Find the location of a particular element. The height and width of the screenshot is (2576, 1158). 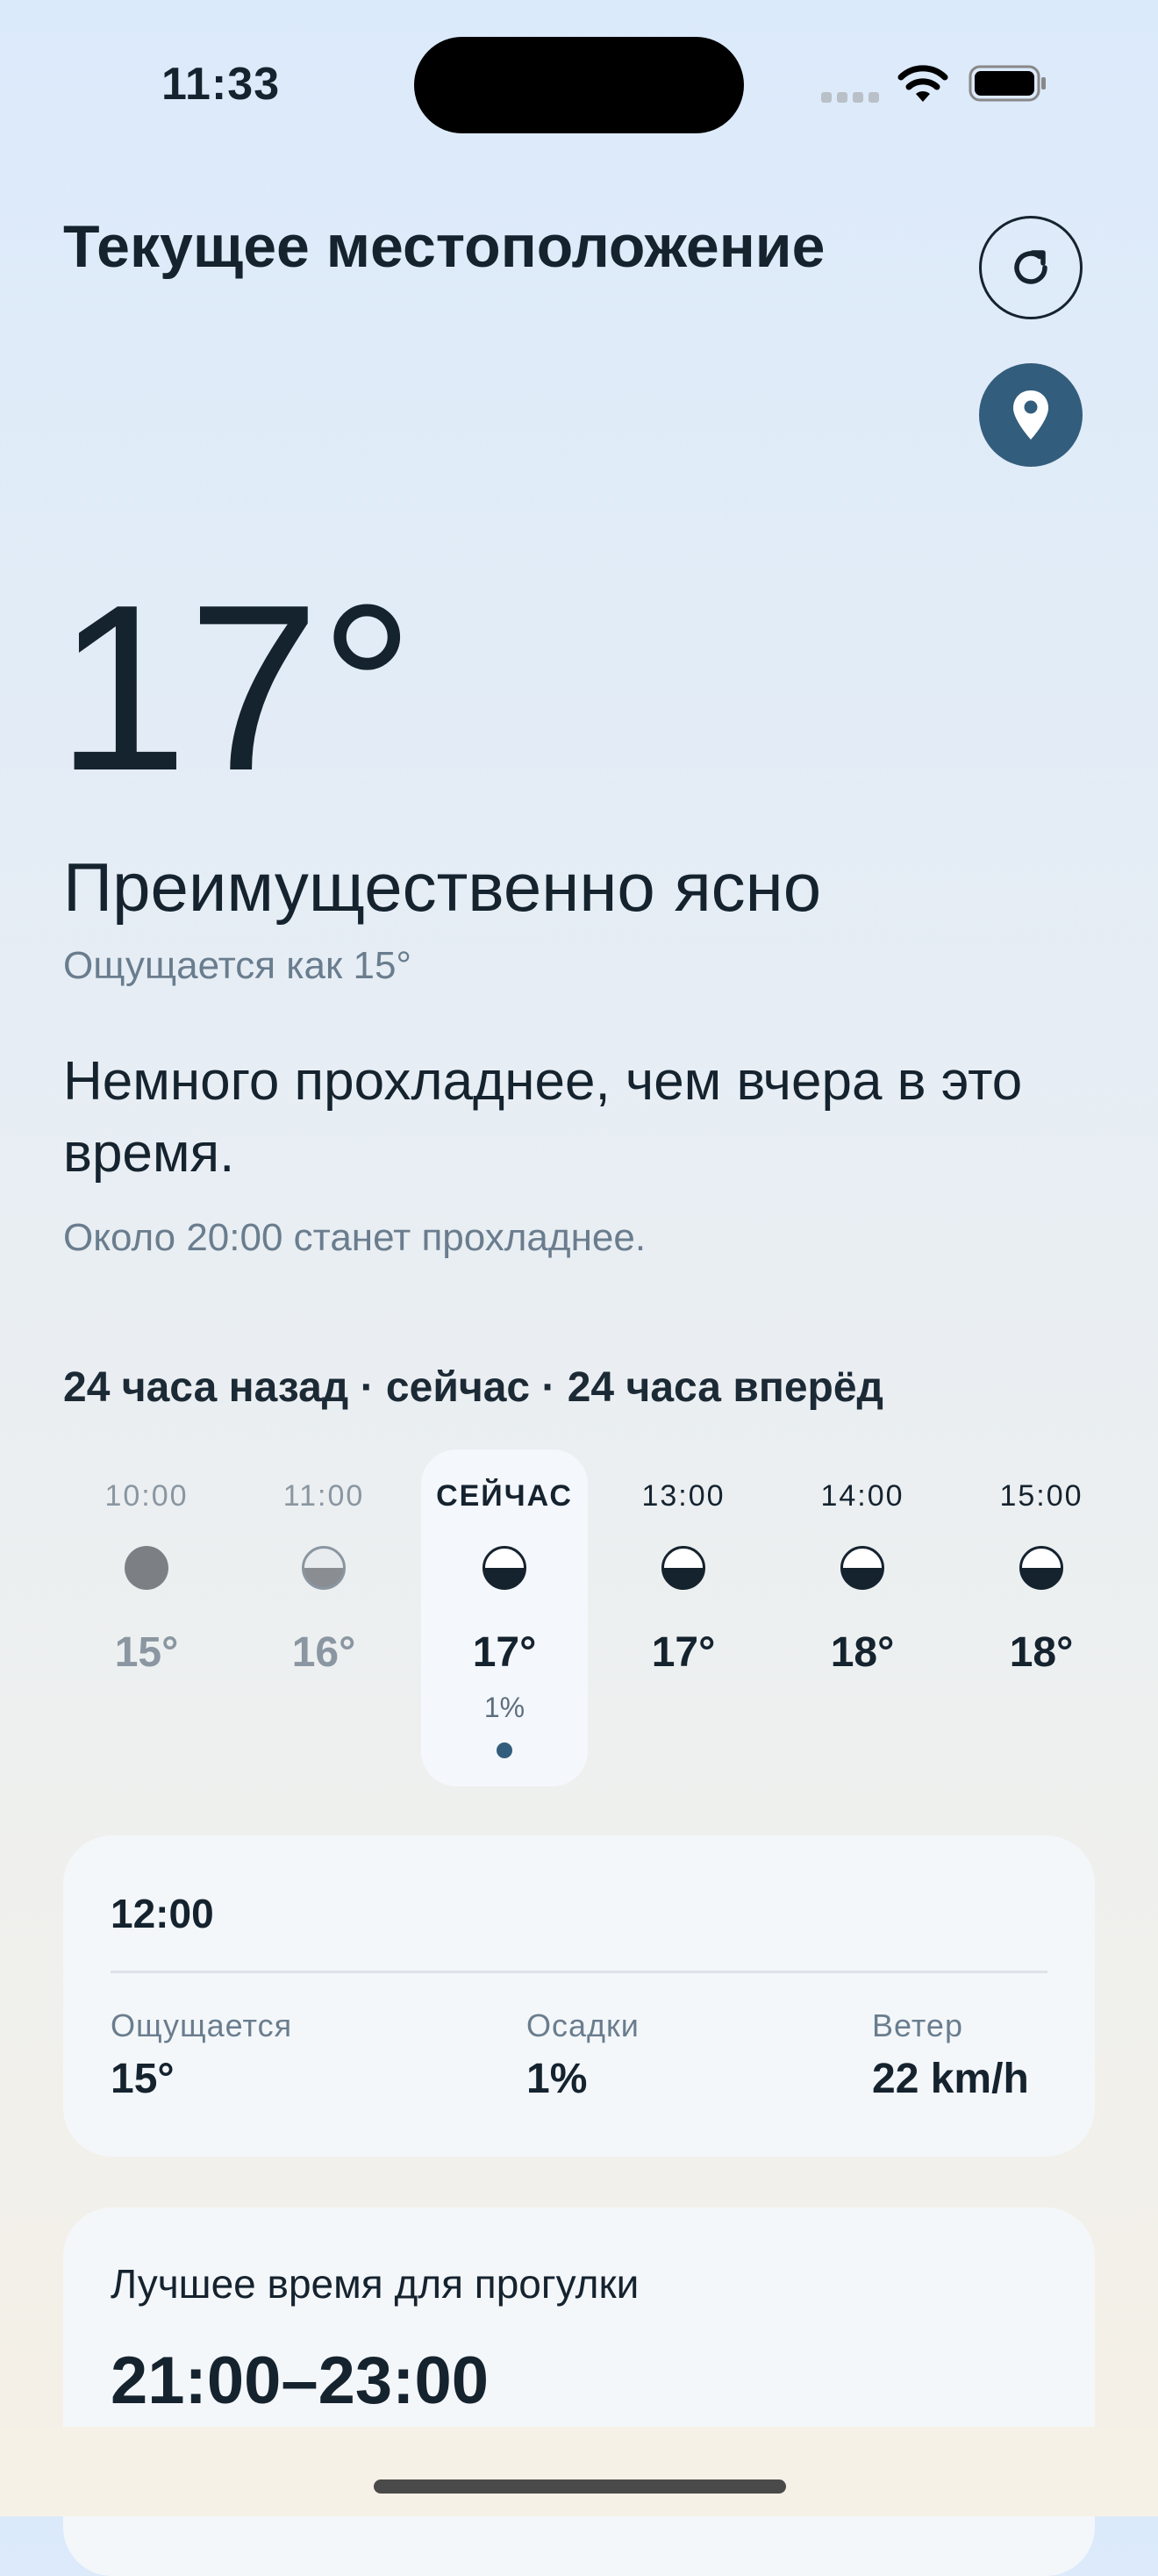

refresh-button is located at coordinates (1031, 267).